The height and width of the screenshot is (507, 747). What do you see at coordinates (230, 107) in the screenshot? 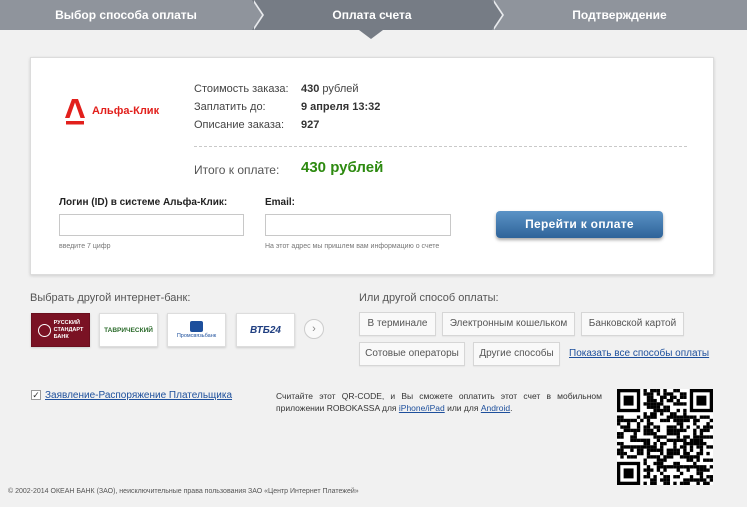
I see `pay-until-label: Заплатить до:` at bounding box center [230, 107].